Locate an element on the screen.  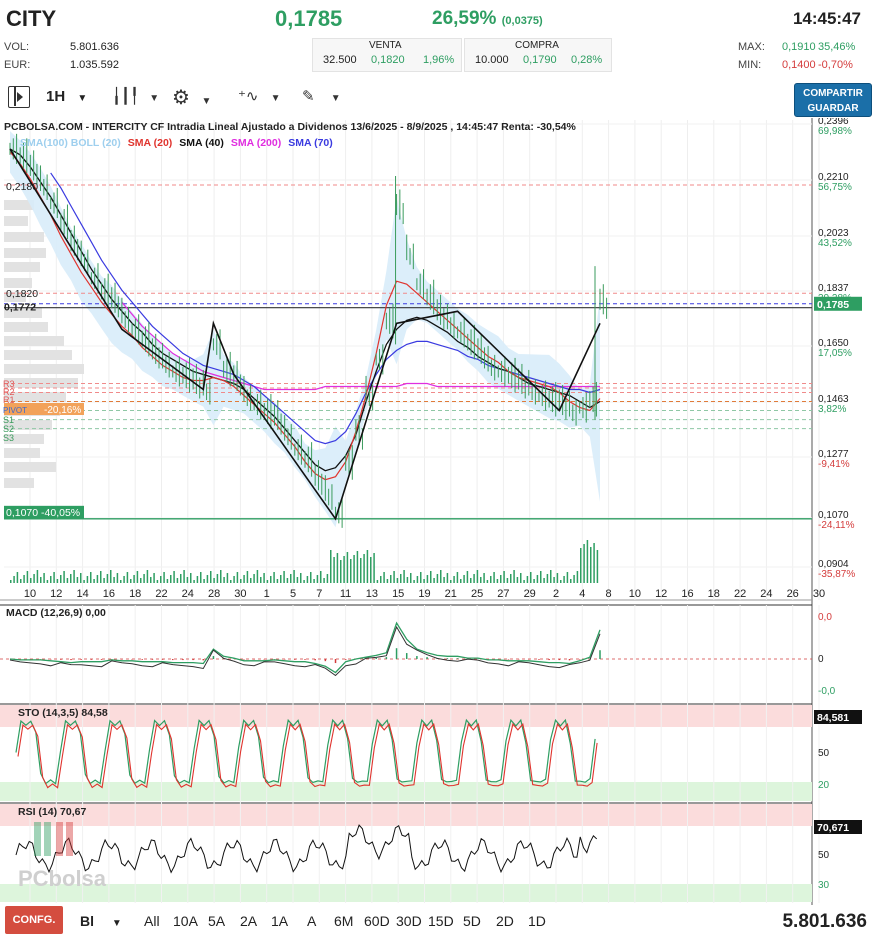
period-button-2d: 2D is located at coordinates (505, 921).